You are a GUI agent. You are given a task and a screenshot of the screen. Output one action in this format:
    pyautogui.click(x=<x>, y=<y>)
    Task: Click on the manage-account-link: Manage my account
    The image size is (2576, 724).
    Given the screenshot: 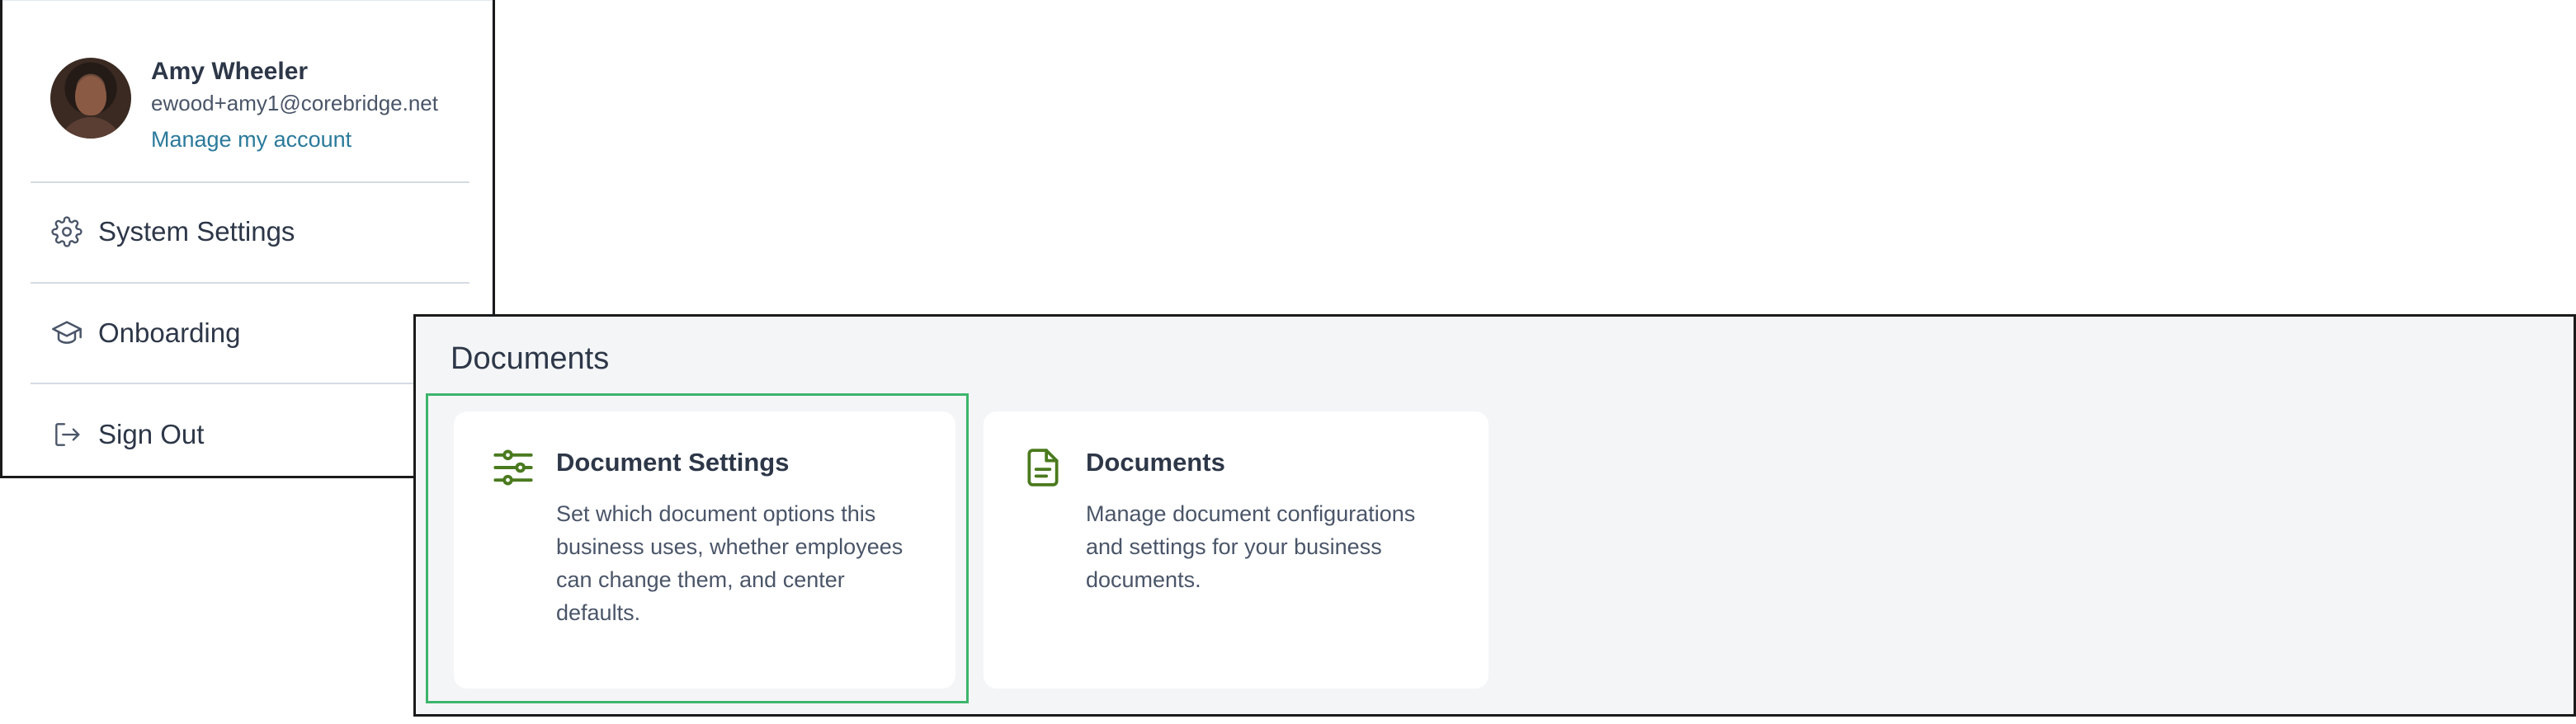 What is the action you would take?
    pyautogui.click(x=251, y=140)
    